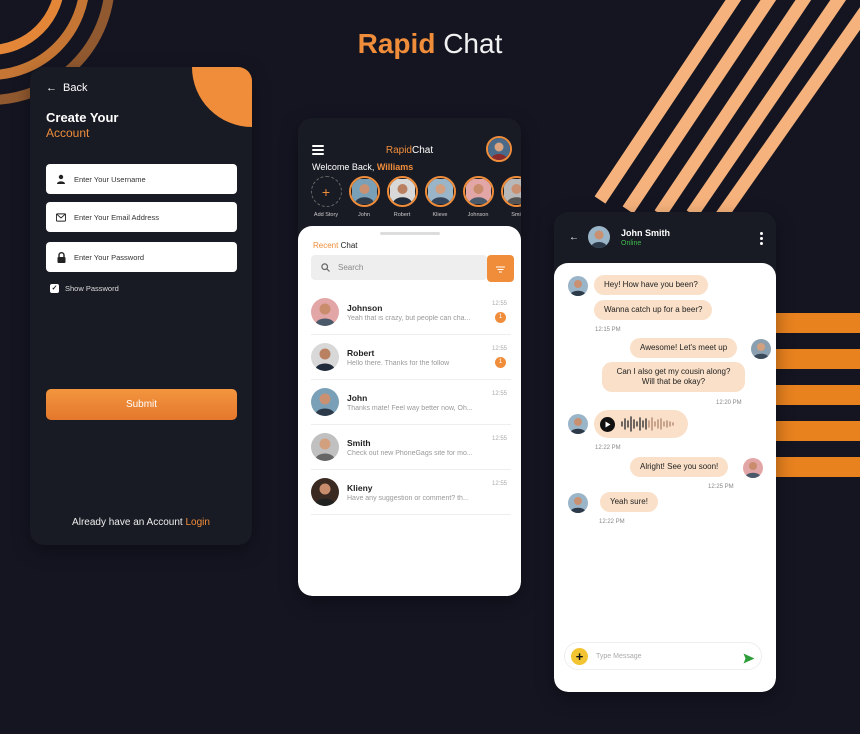 This screenshot has height=734, width=860. Describe the element at coordinates (651, 285) in the screenshot. I see `message-bubble: Hey! How have you been?` at that location.